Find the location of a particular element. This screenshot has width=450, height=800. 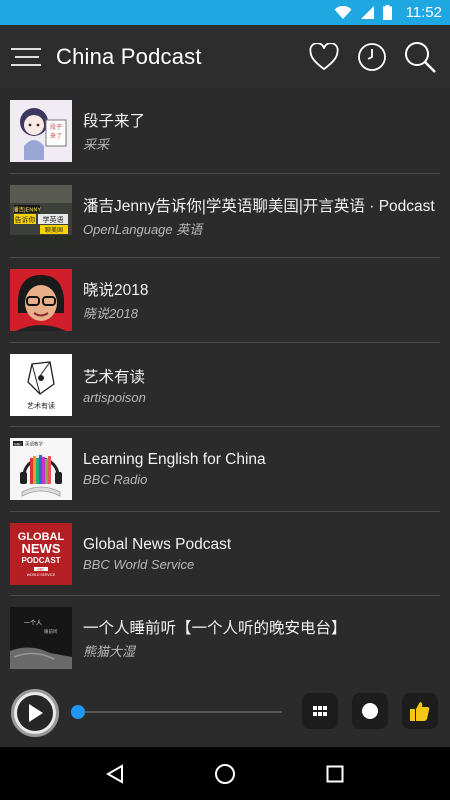

app-title: China Podcast is located at coordinates (129, 56).